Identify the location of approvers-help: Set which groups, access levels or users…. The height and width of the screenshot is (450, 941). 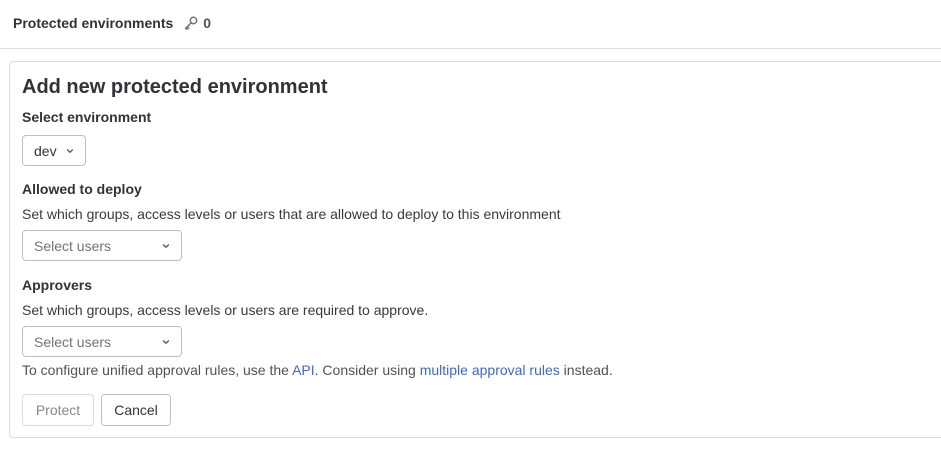
(225, 310).